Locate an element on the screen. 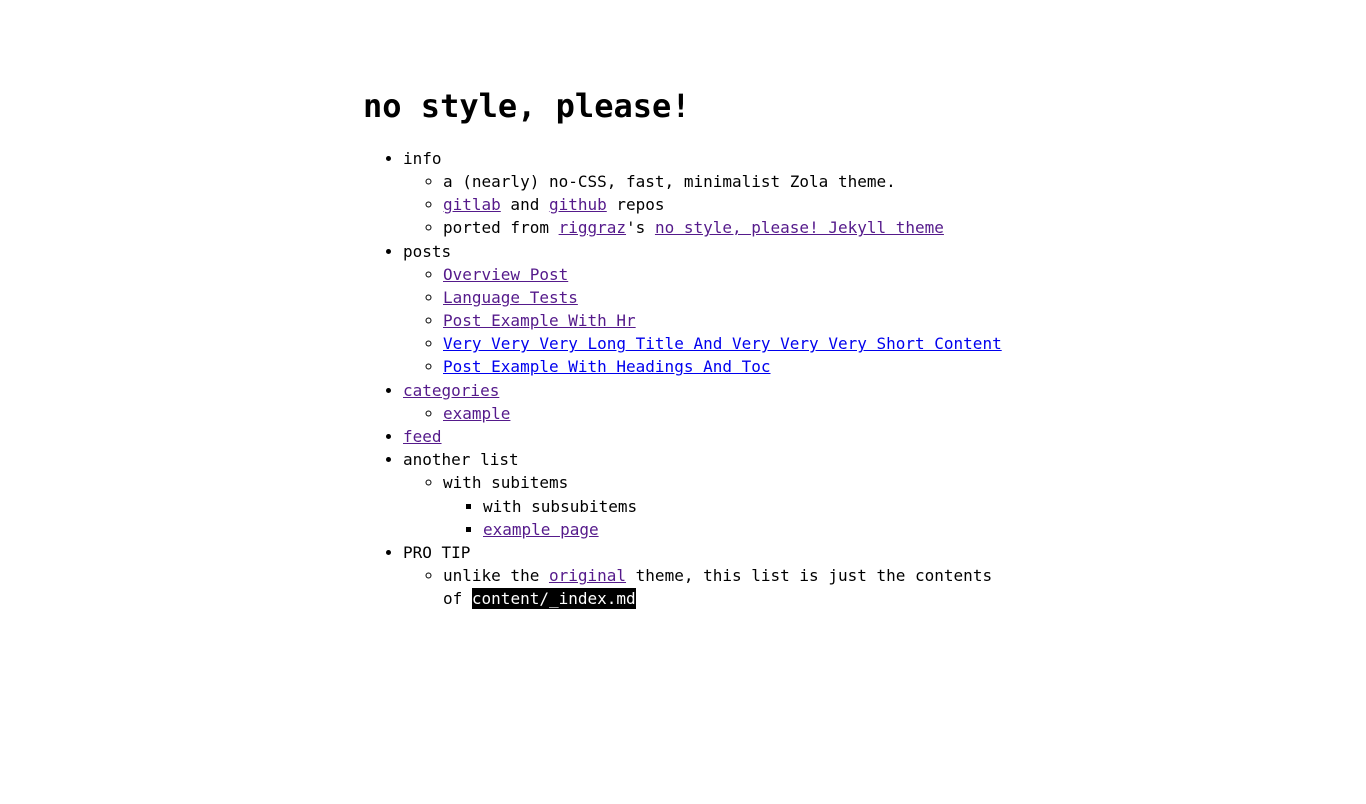 The image size is (1366, 804). list-item-example-page: example page is located at coordinates (743, 529).